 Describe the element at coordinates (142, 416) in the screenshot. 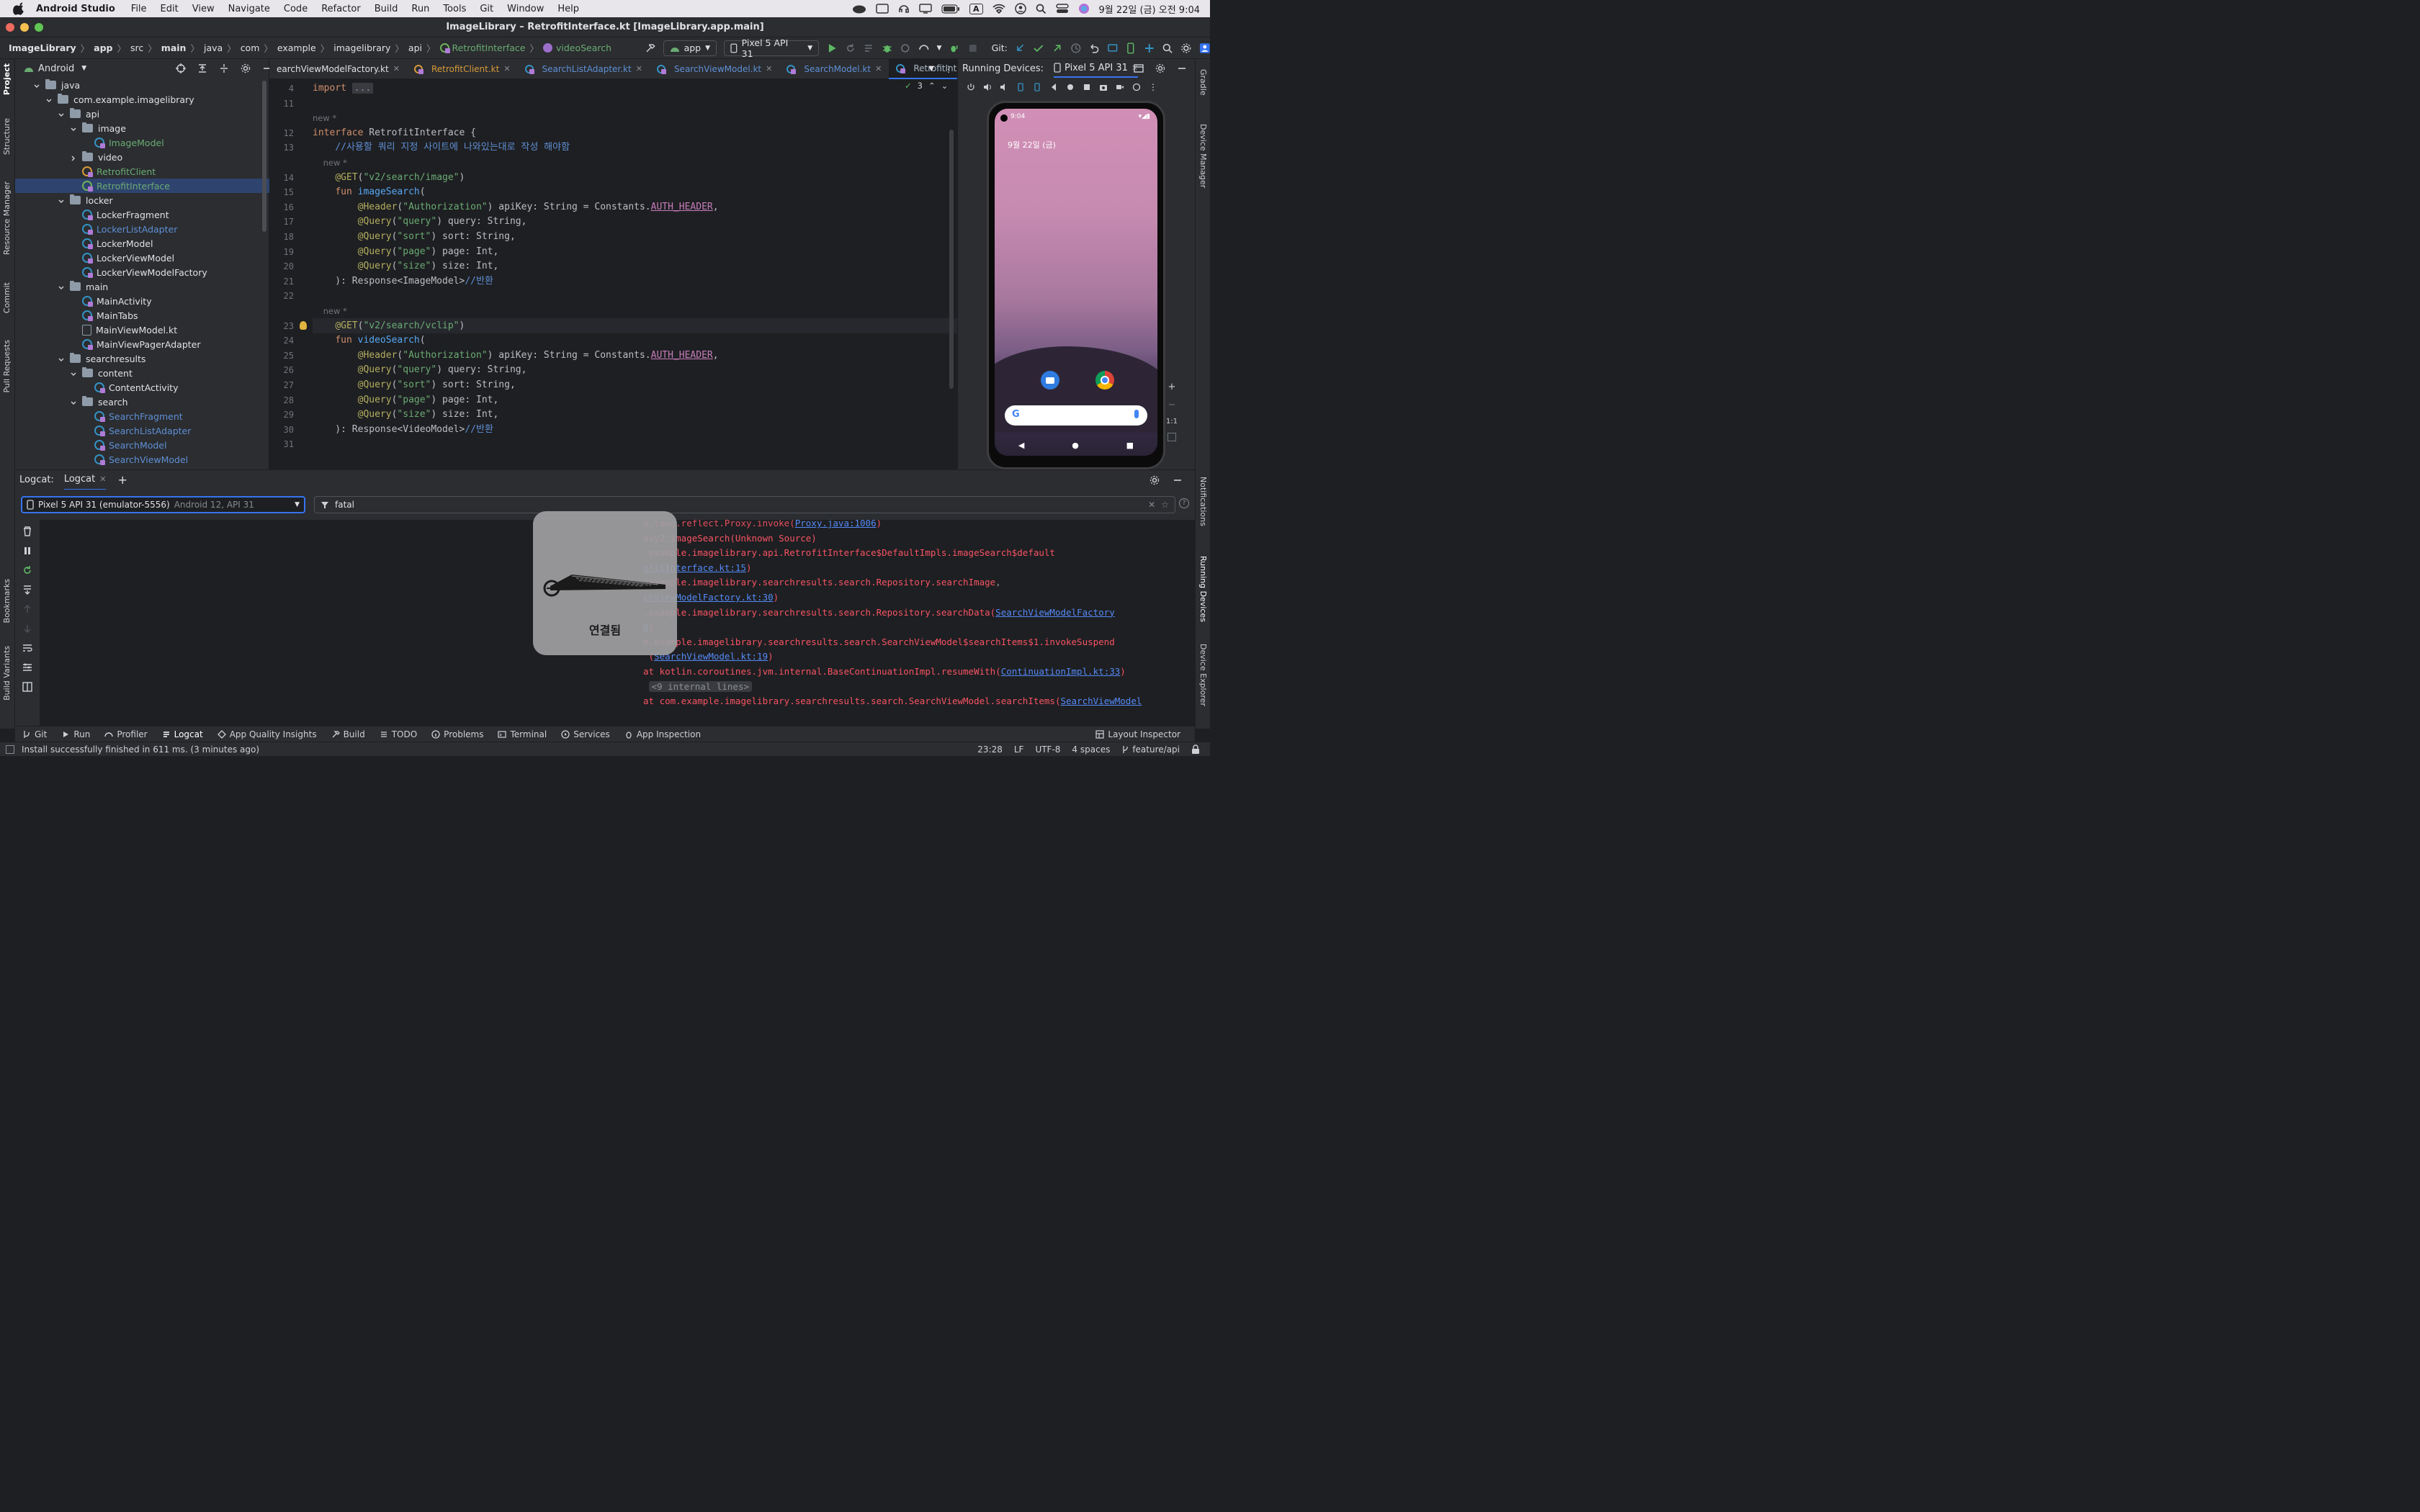

I see `tree-file: SearchFragment` at that location.